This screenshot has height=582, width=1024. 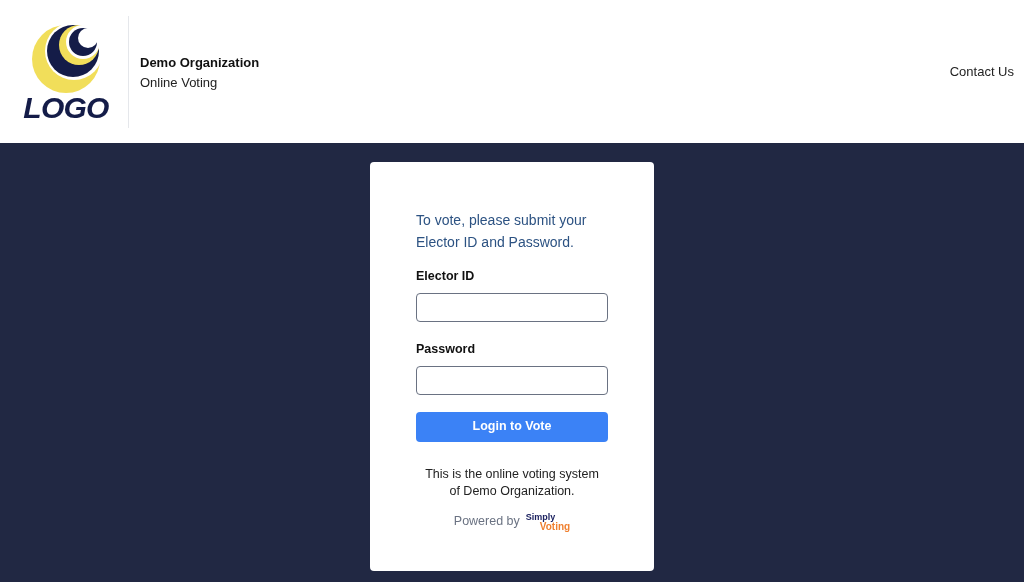 What do you see at coordinates (446, 276) in the screenshot?
I see `field-label: Elector ID` at bounding box center [446, 276].